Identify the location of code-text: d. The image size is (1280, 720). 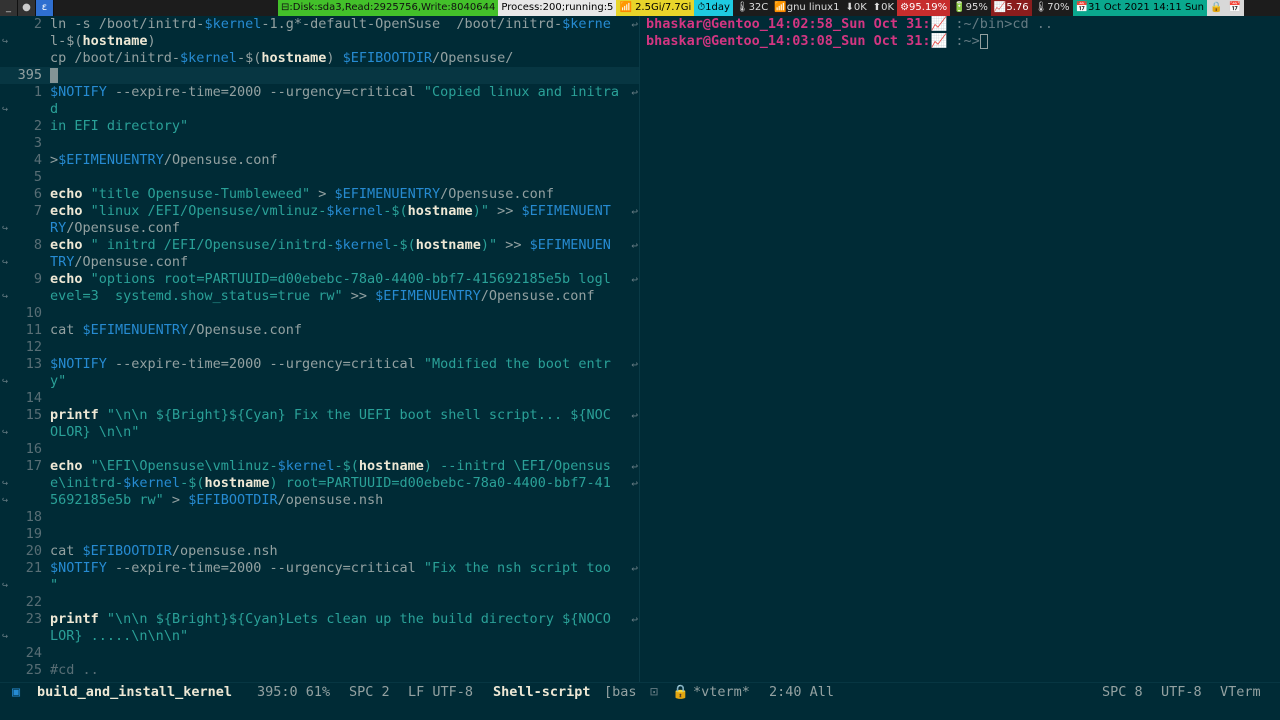
(344, 109).